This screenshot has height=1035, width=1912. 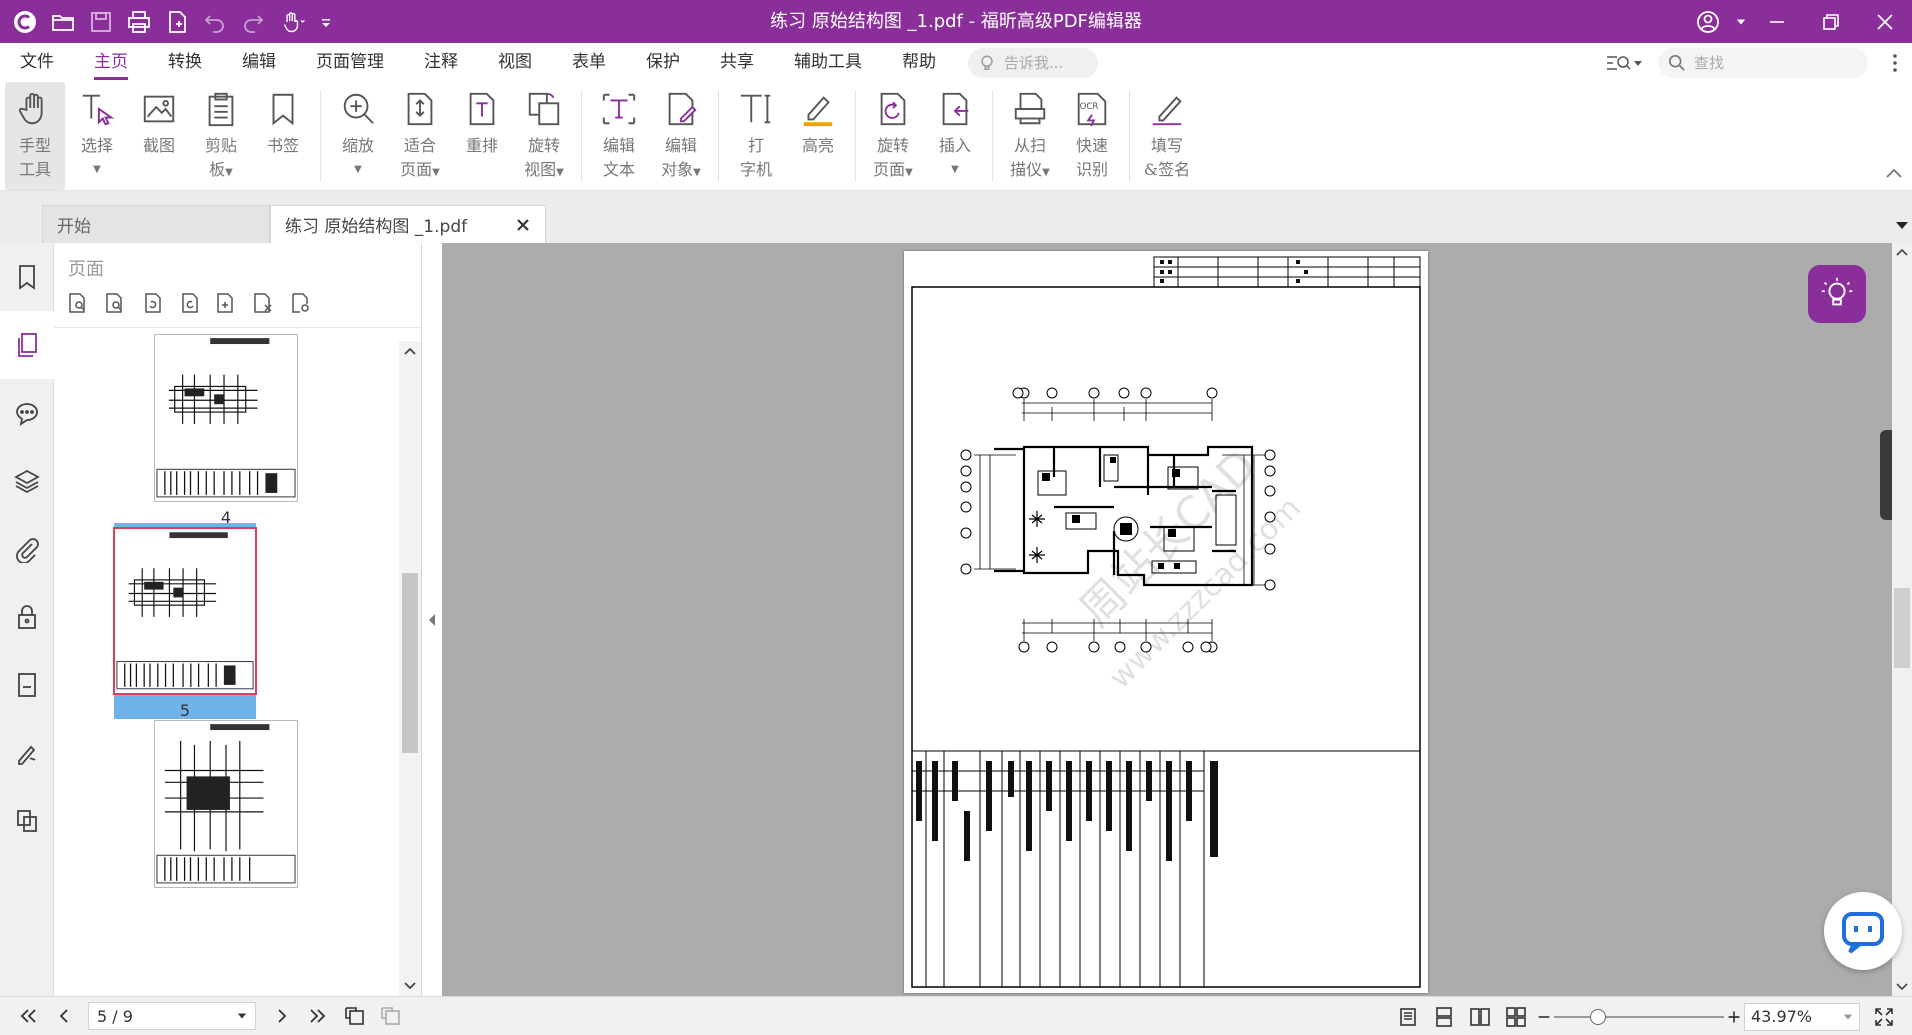 I want to click on open-folder-icon, so click(x=63, y=21).